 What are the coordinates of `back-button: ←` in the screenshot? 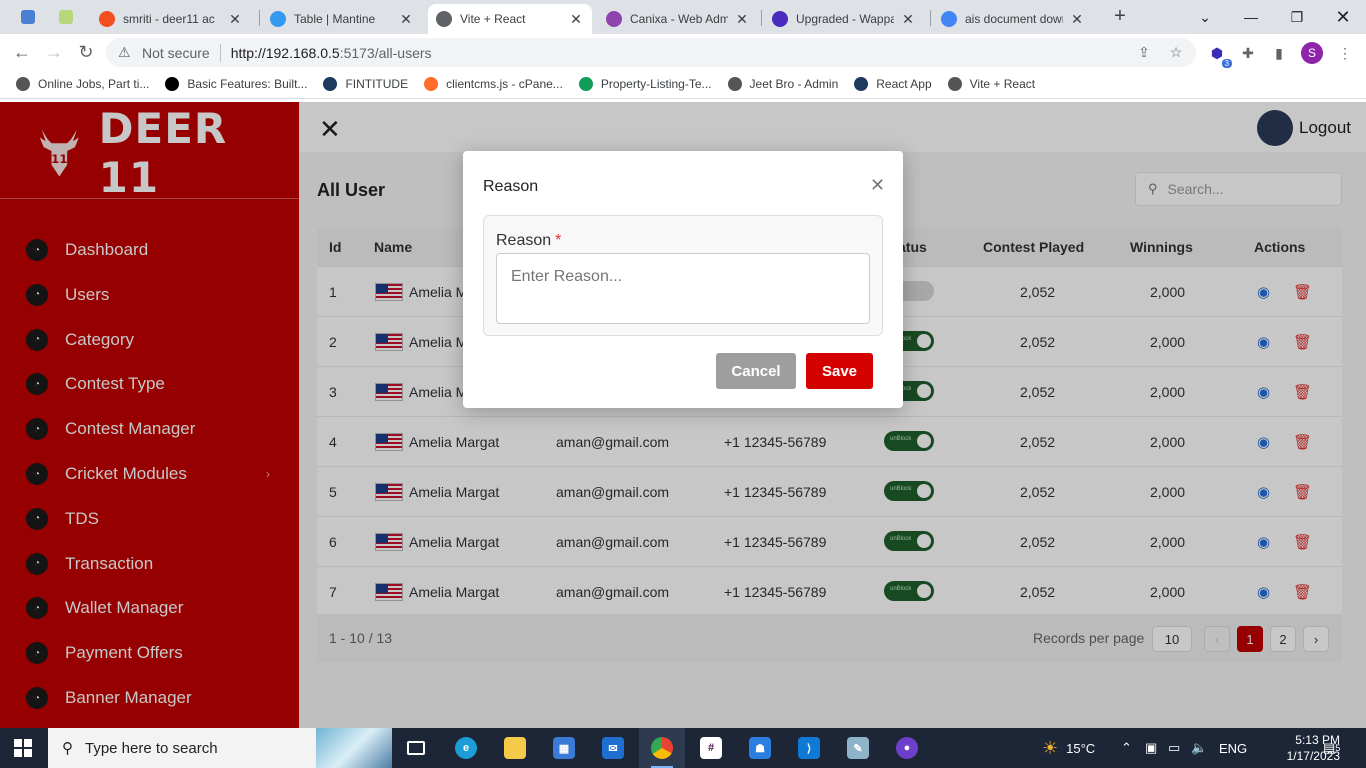 It's located at (22, 52).